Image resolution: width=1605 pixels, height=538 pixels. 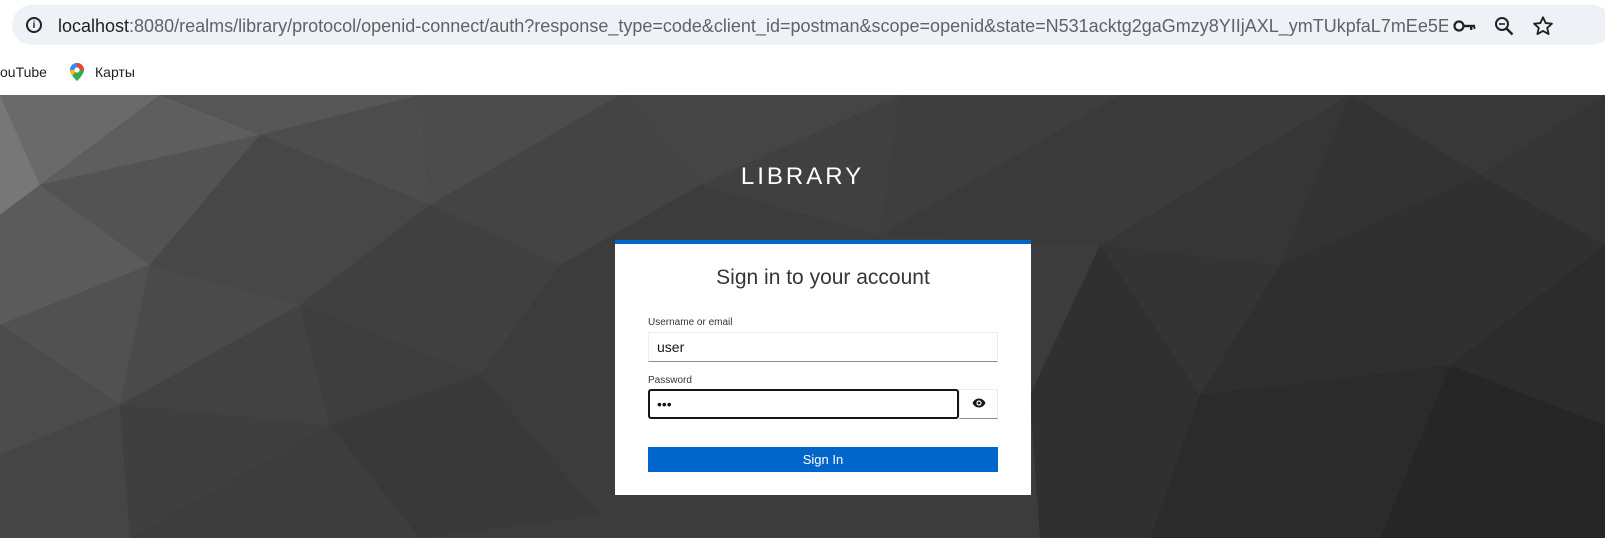 I want to click on bookmarks-bar: ouTube Карты, so click(x=802, y=72).